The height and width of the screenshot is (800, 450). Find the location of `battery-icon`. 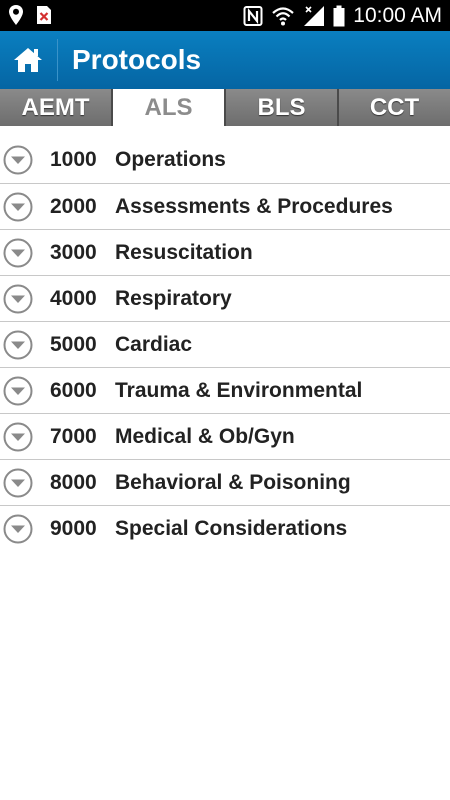

battery-icon is located at coordinates (339, 15).